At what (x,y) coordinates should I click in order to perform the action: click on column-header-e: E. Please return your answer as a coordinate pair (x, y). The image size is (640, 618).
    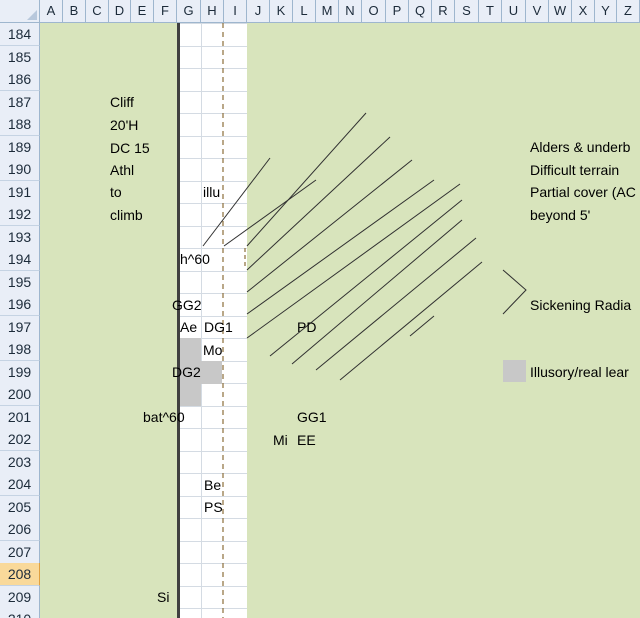
    Looking at the image, I should click on (142, 11).